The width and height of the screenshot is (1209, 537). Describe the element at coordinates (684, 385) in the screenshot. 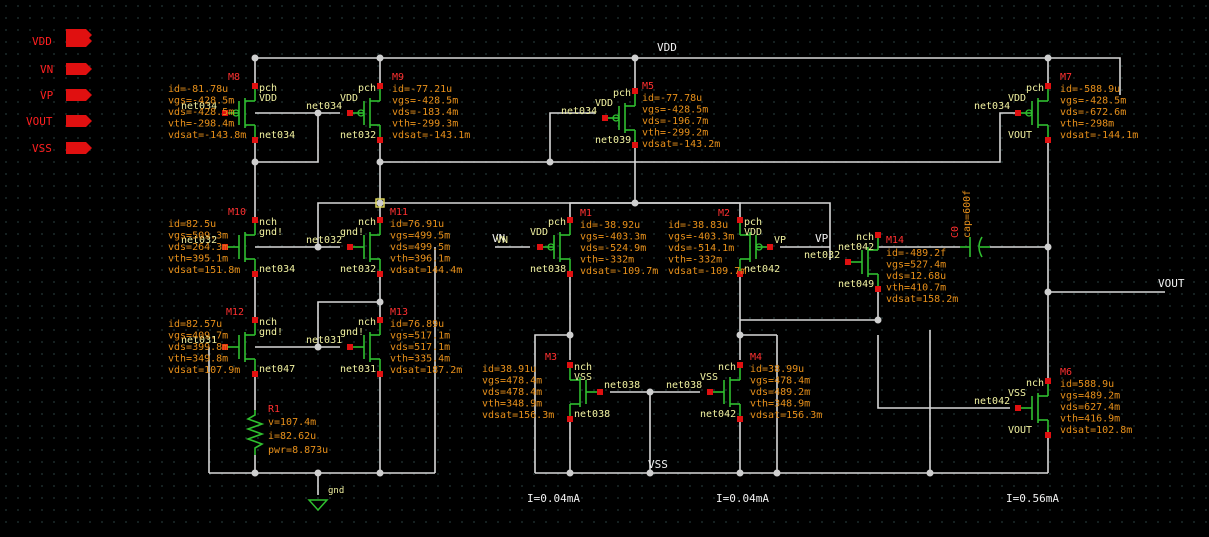

I see `M4-gate-net: net038` at that location.